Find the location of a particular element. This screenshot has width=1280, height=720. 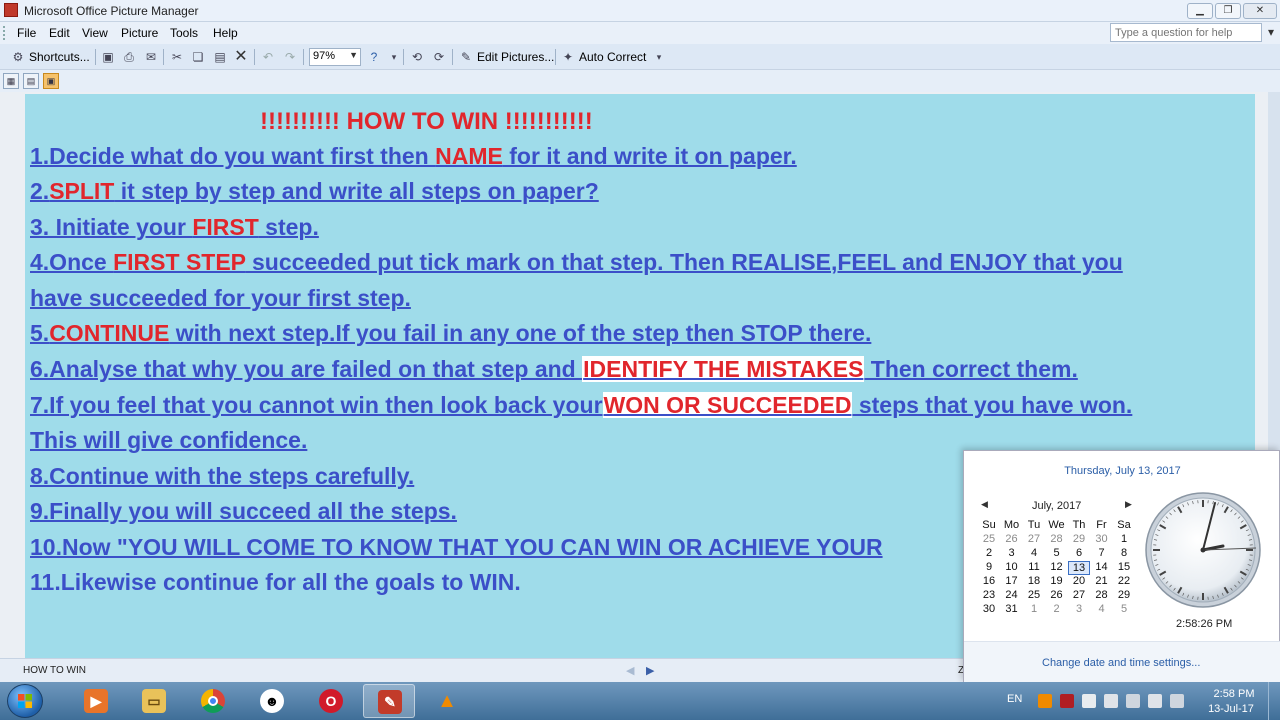

safely-remove-icon is located at coordinates (1111, 701).